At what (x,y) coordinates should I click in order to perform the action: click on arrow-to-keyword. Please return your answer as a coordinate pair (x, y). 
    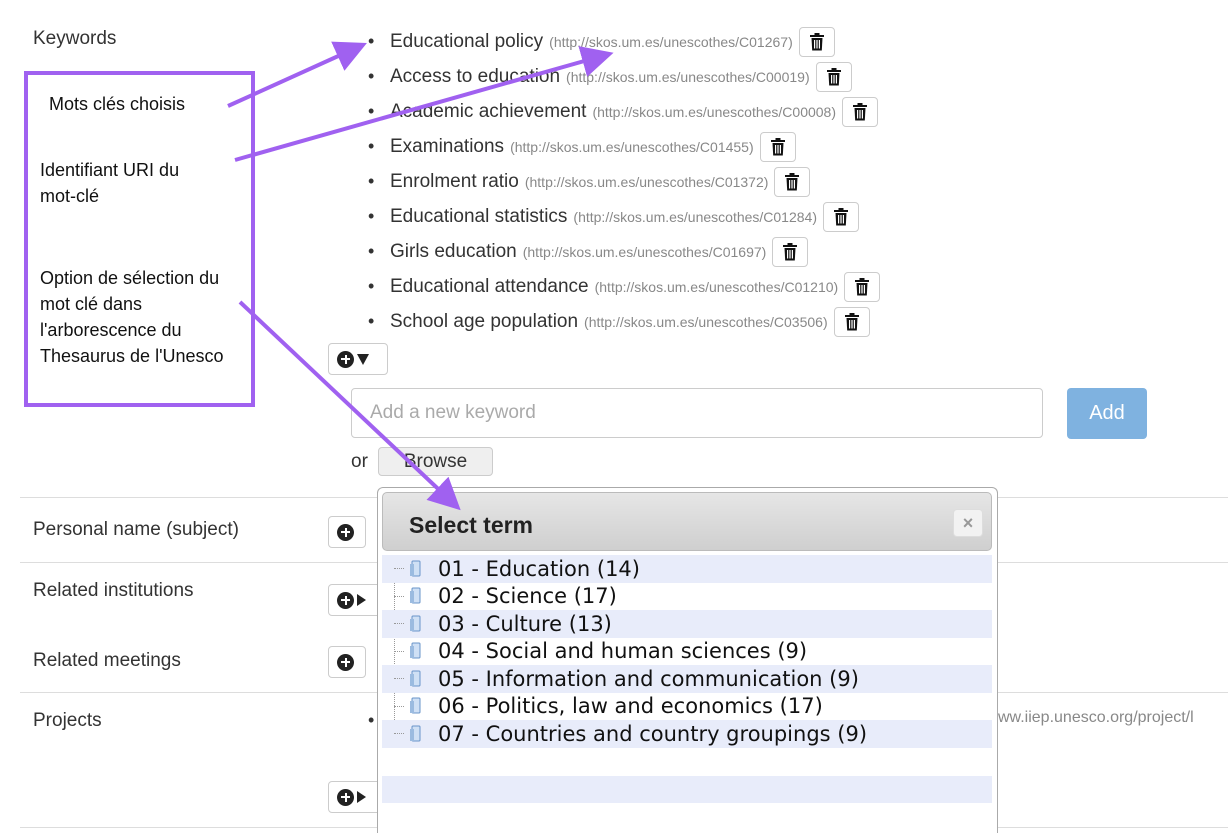
    Looking at the image, I should click on (297, 74).